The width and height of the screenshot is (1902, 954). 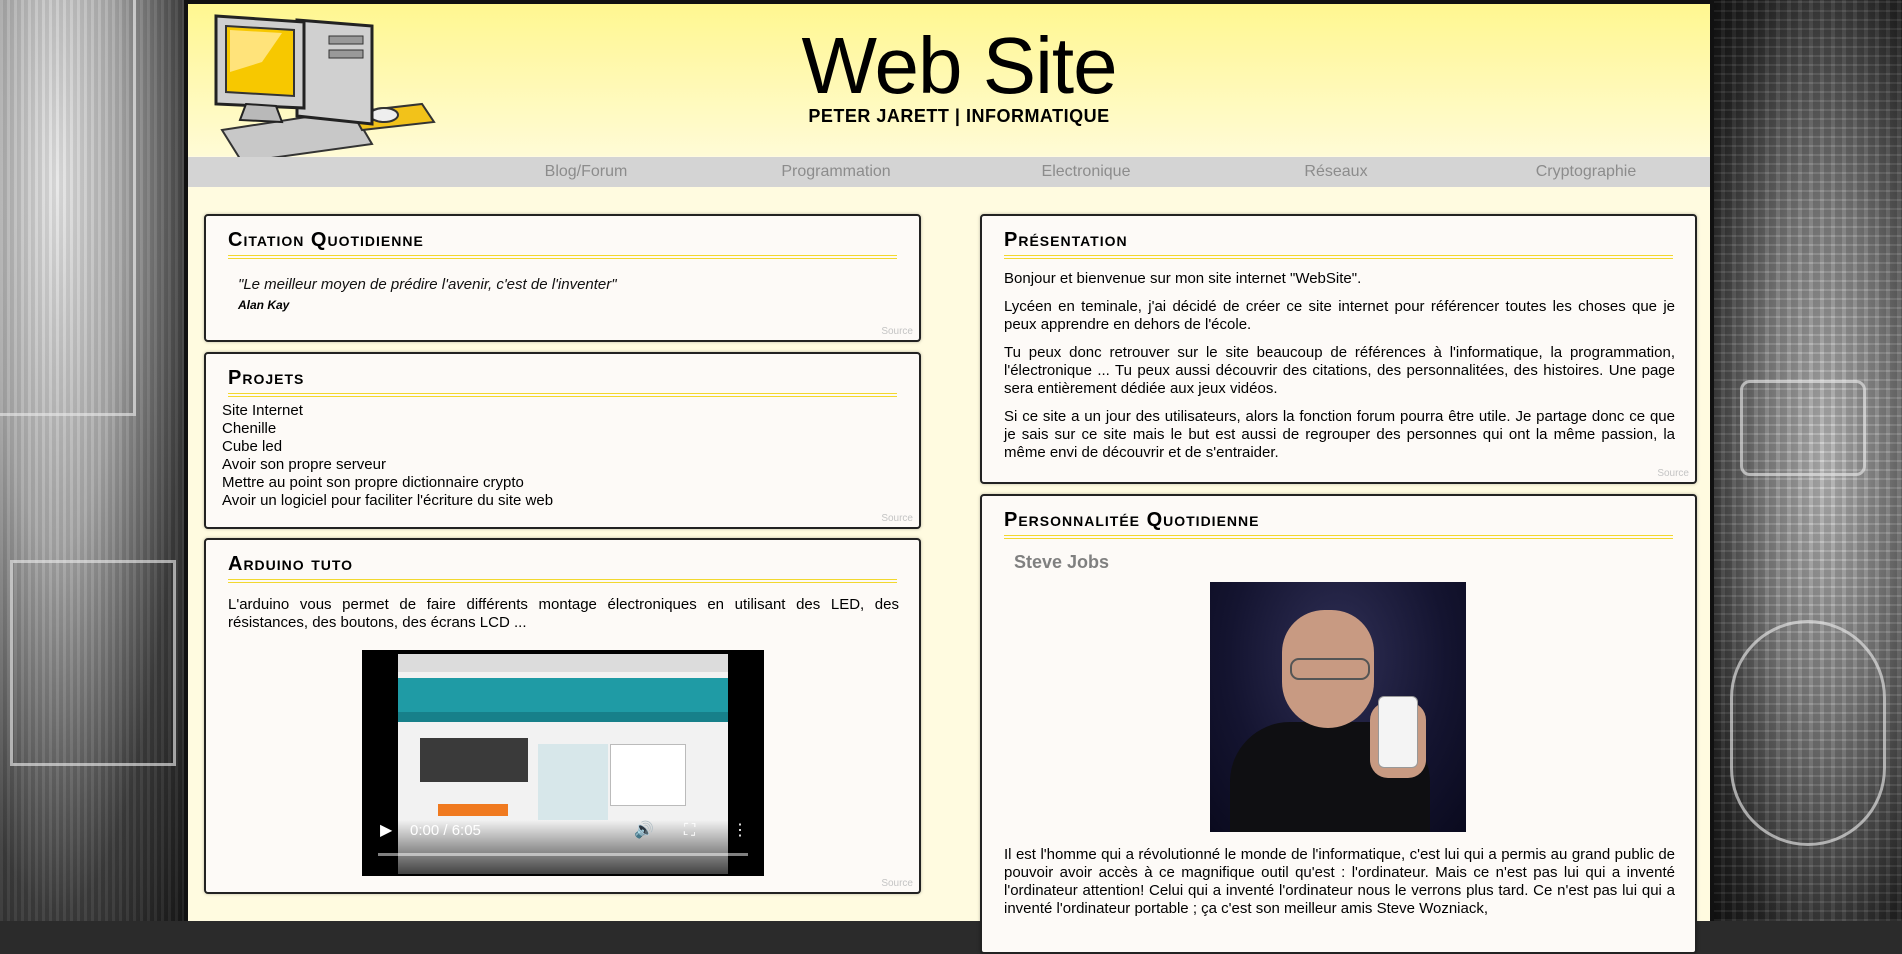 What do you see at coordinates (1330, 669) in the screenshot?
I see `photo-glasses` at bounding box center [1330, 669].